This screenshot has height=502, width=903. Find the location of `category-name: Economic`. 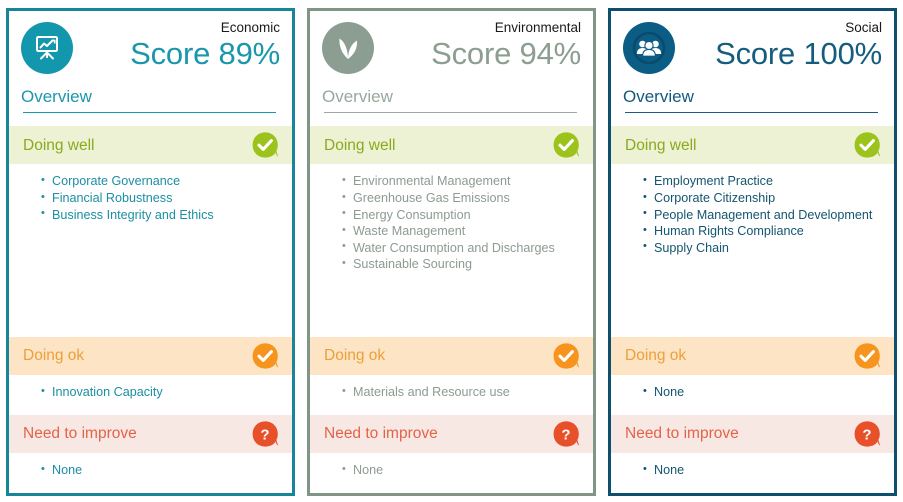

category-name: Economic is located at coordinates (250, 27).